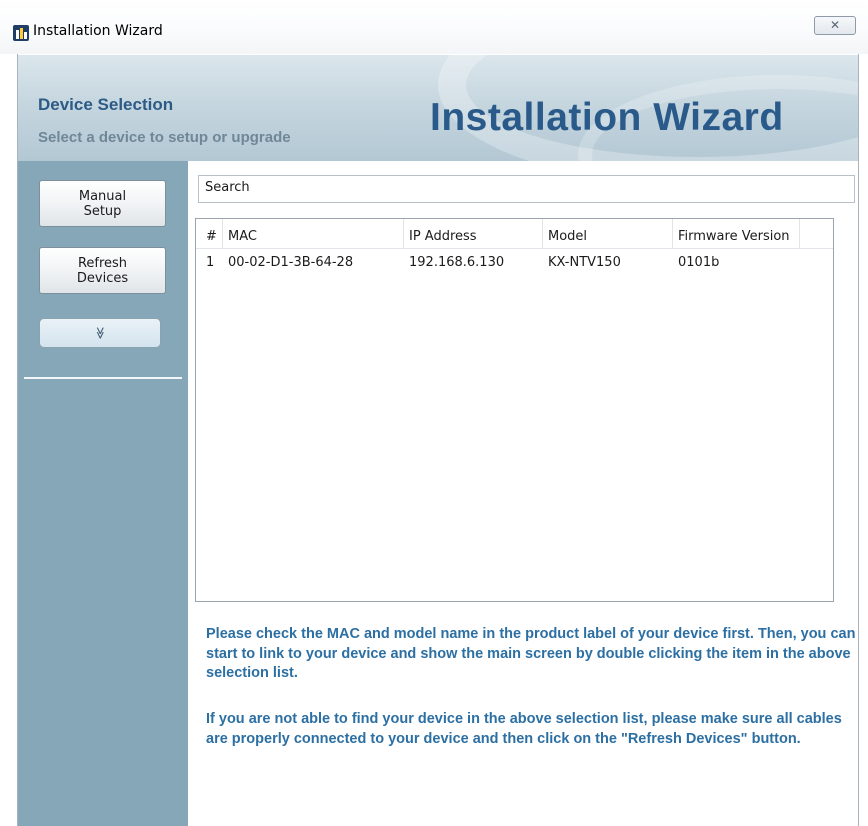 The image size is (868, 826). What do you see at coordinates (242, 236) in the screenshot?
I see `column-header-mac: MAC` at bounding box center [242, 236].